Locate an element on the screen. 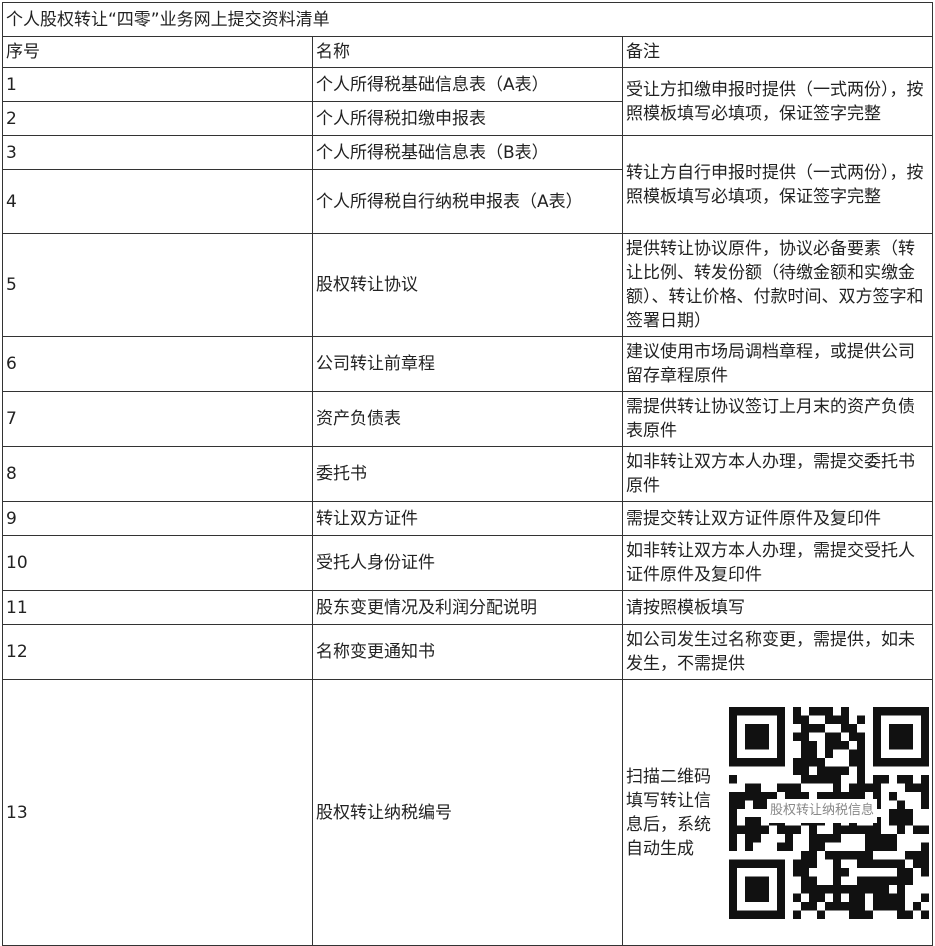 This screenshot has width=935, height=946. table-row: 11 股东变更情况及利润分配说明 请按照模板填写 is located at coordinates (467, 607).